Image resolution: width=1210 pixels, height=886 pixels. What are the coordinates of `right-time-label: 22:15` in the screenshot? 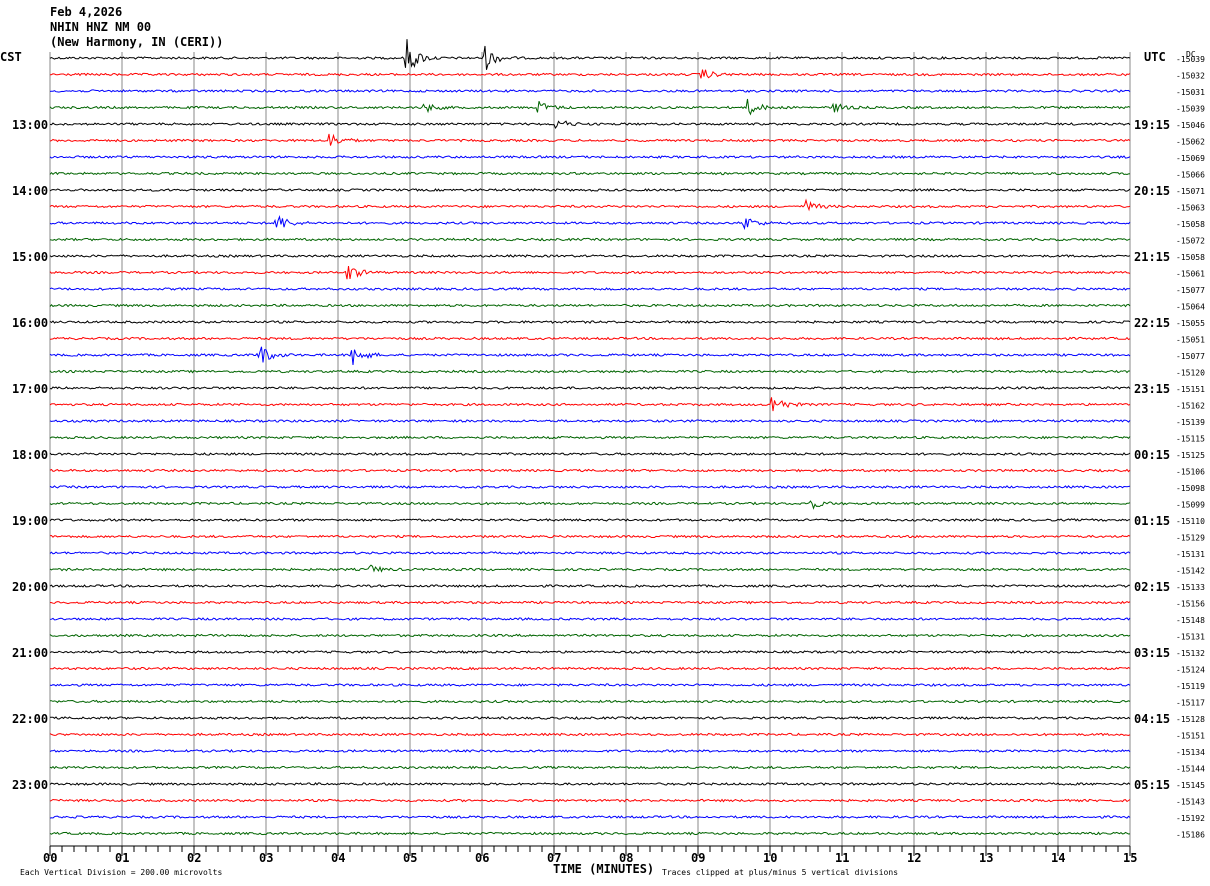 It's located at (1152, 323).